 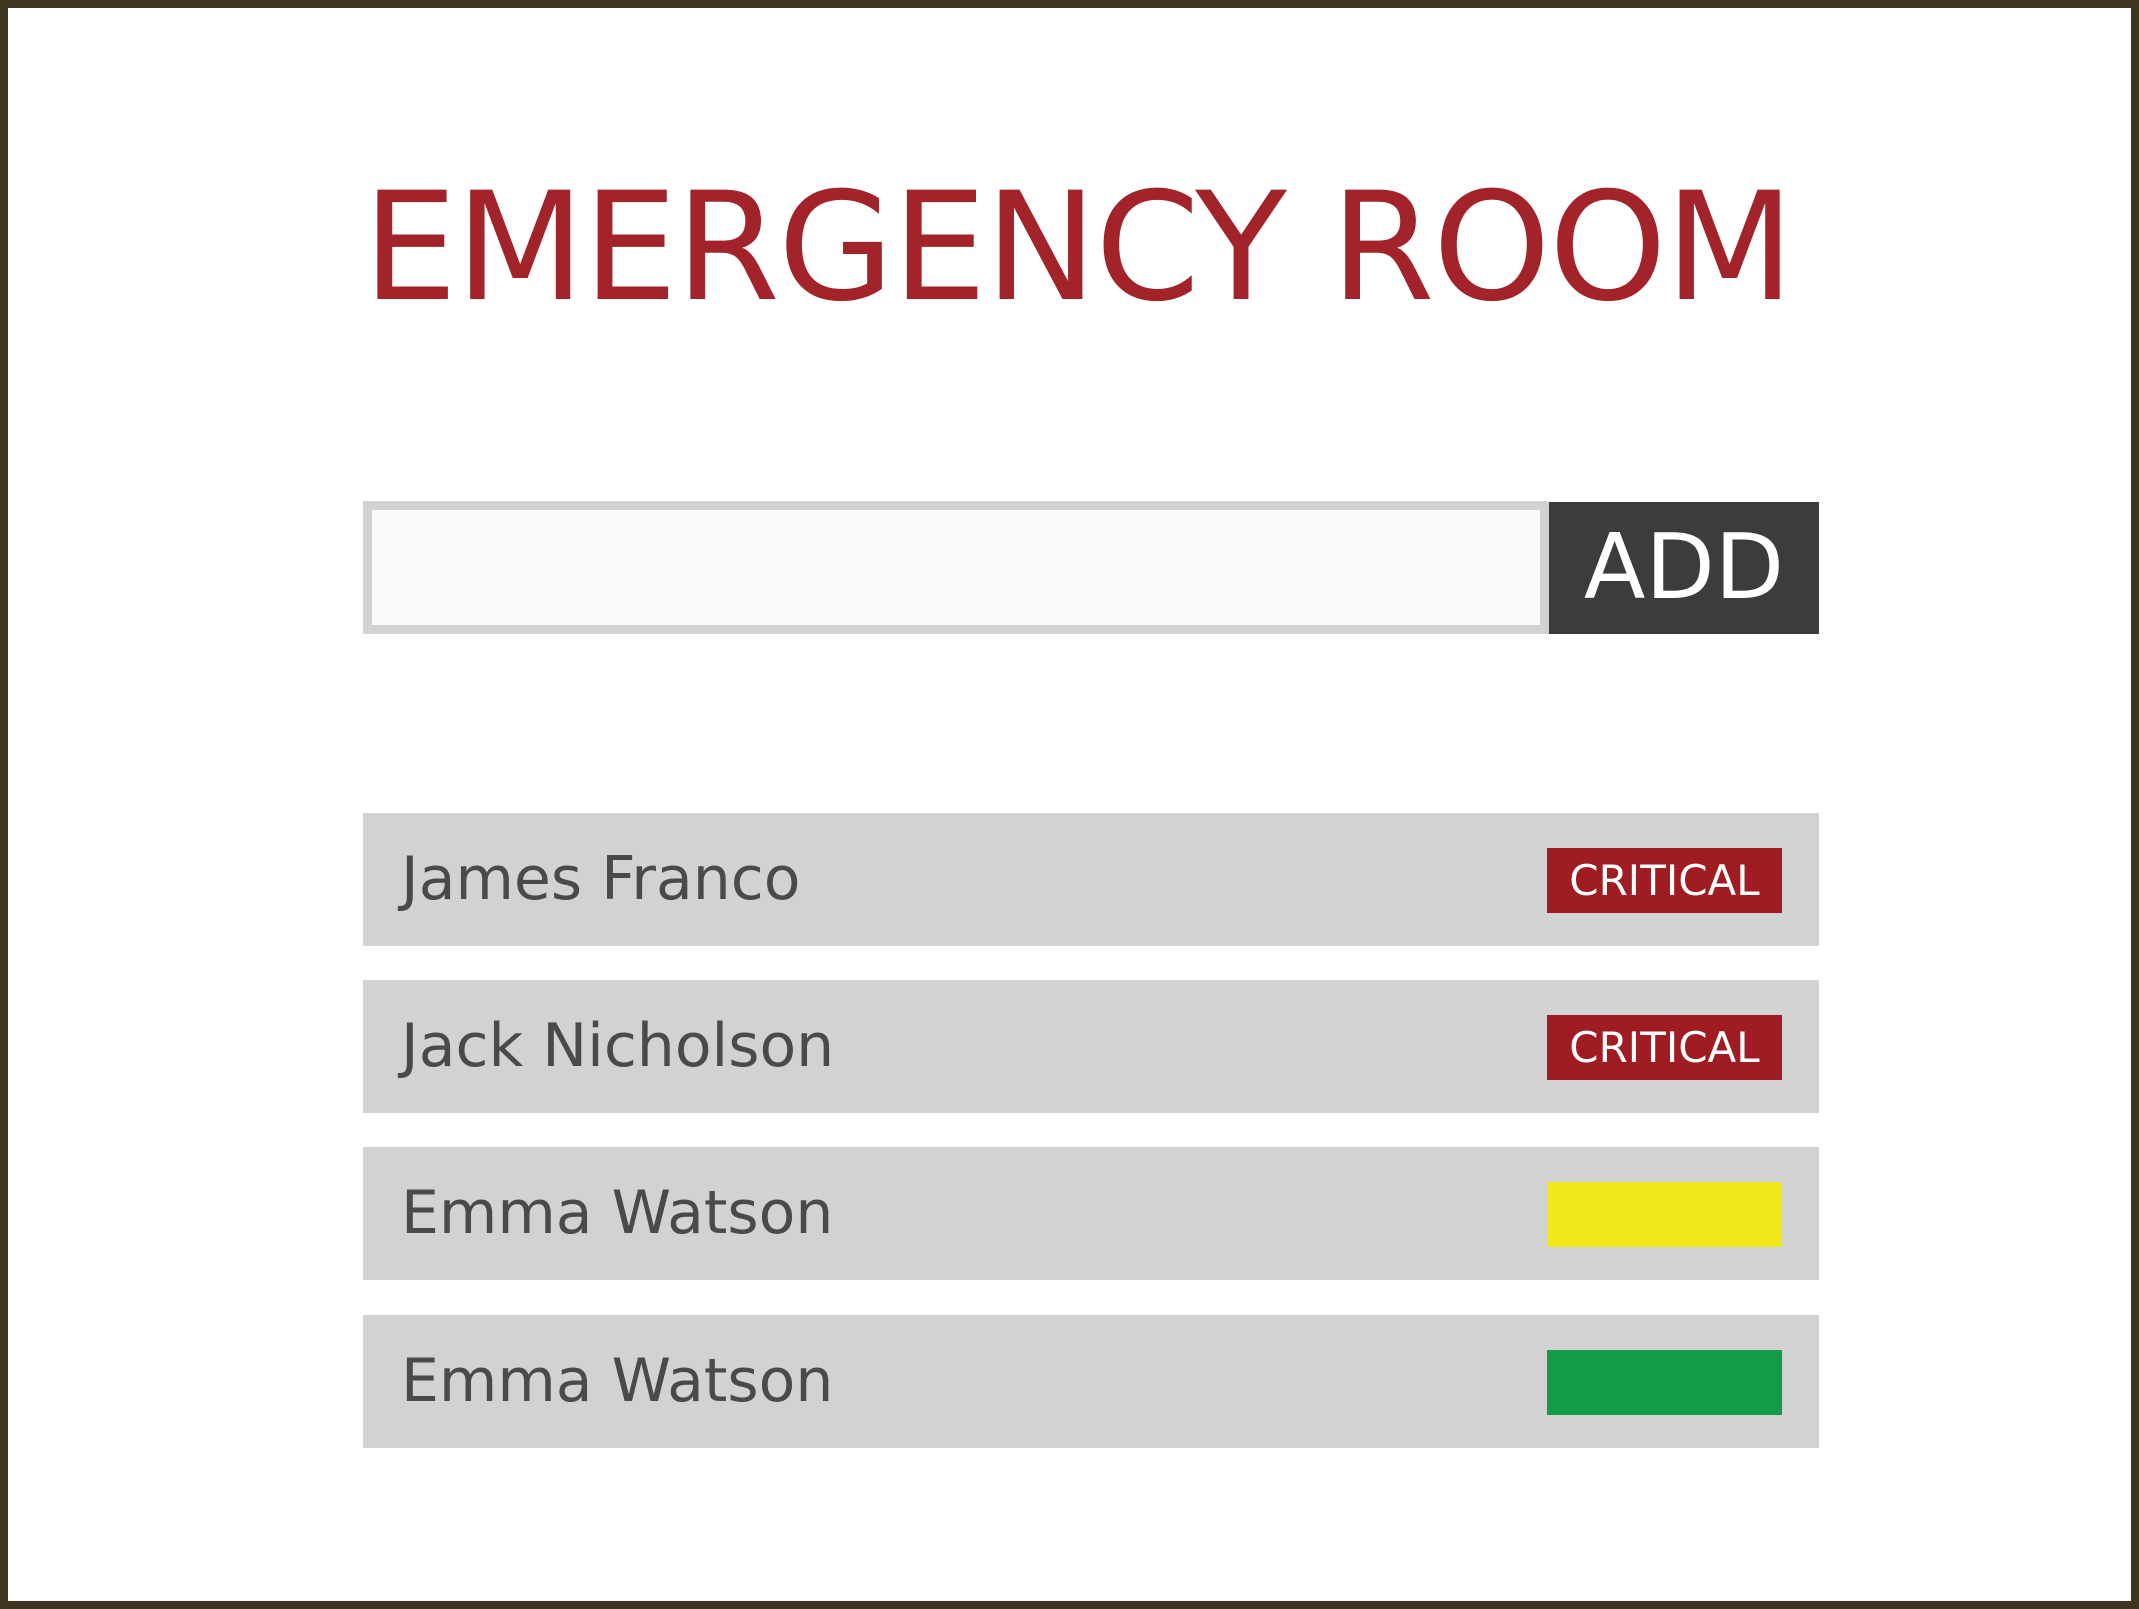 I want to click on page-title: EMERGENCY ROOM, so click(x=1078, y=248).